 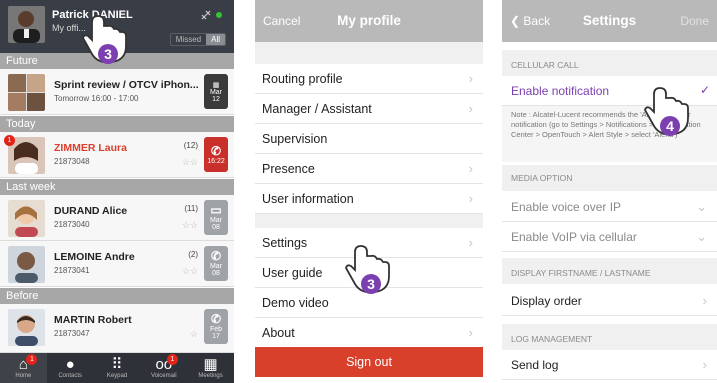 What do you see at coordinates (211, 15) in the screenshot?
I see `status-icons` at bounding box center [211, 15].